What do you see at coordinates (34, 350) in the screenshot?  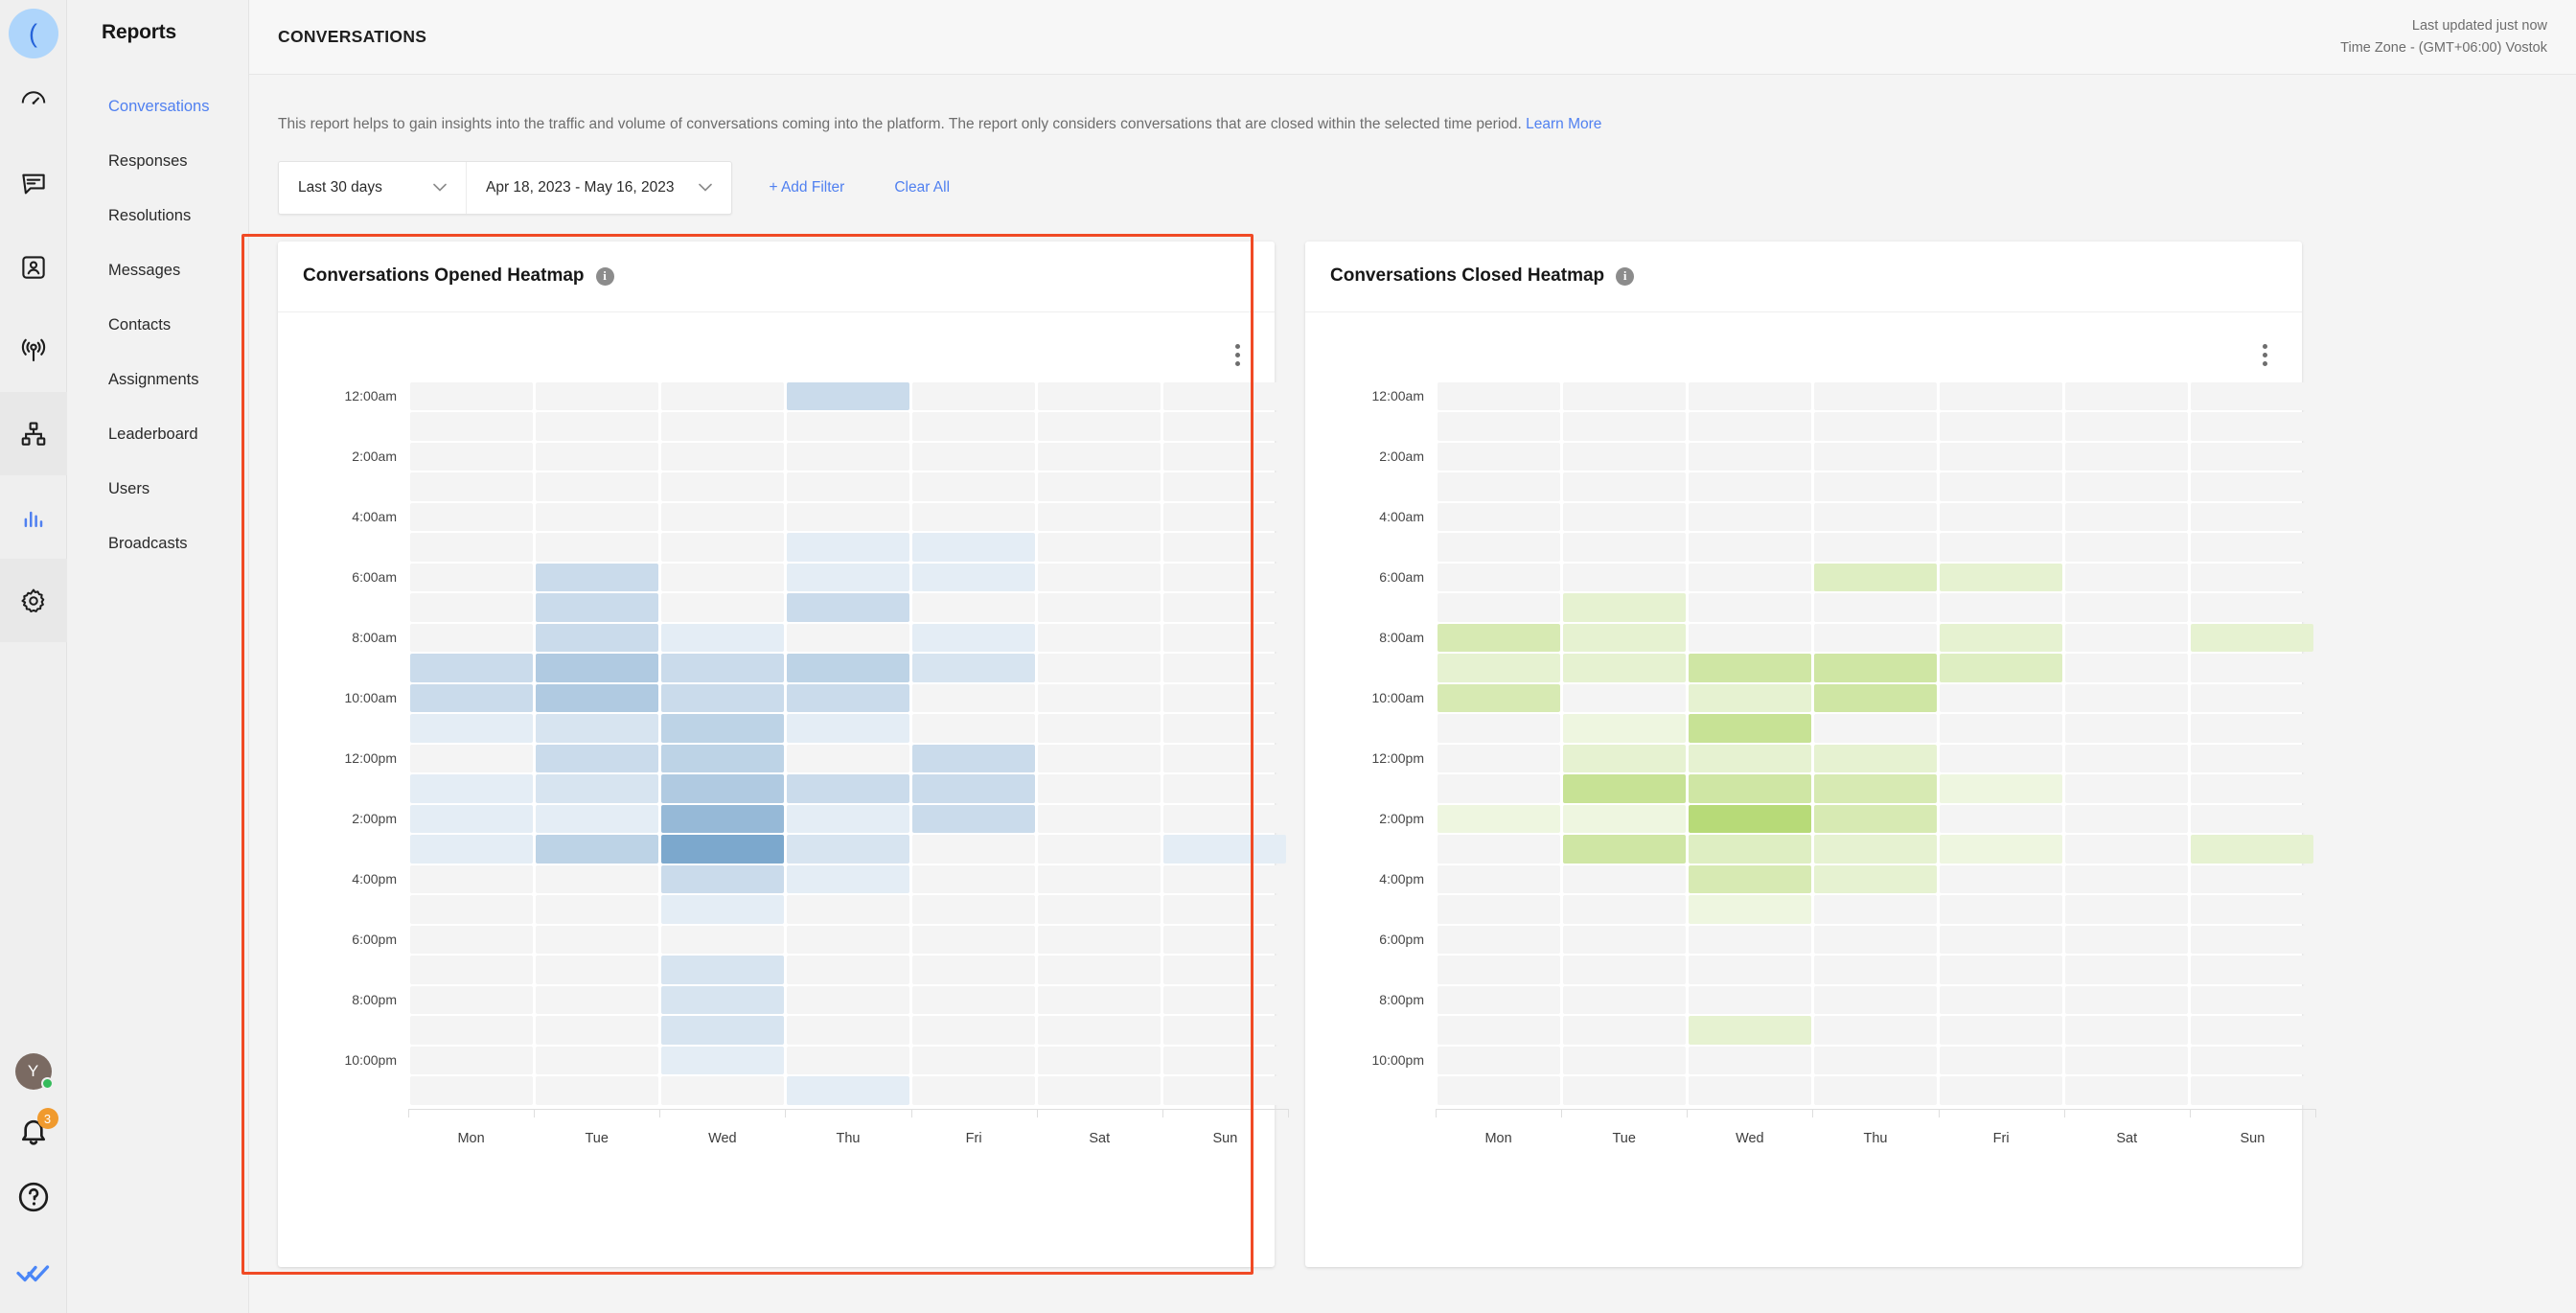 I see `rail-item-broadcasts` at bounding box center [34, 350].